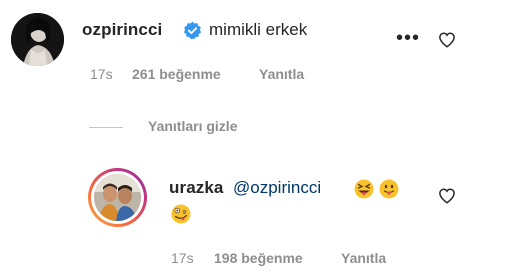  I want to click on comment-timestamp: 17s, so click(101, 74).